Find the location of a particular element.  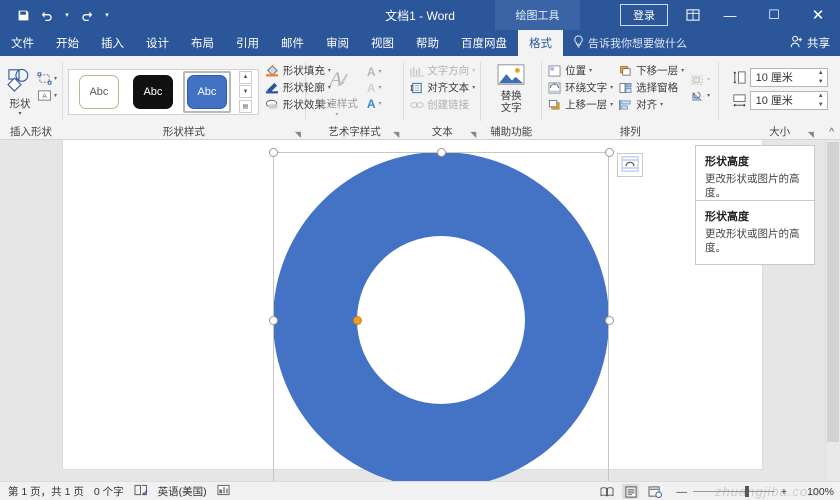

wordart-dialog-launcher: ◥ is located at coordinates (396, 134).